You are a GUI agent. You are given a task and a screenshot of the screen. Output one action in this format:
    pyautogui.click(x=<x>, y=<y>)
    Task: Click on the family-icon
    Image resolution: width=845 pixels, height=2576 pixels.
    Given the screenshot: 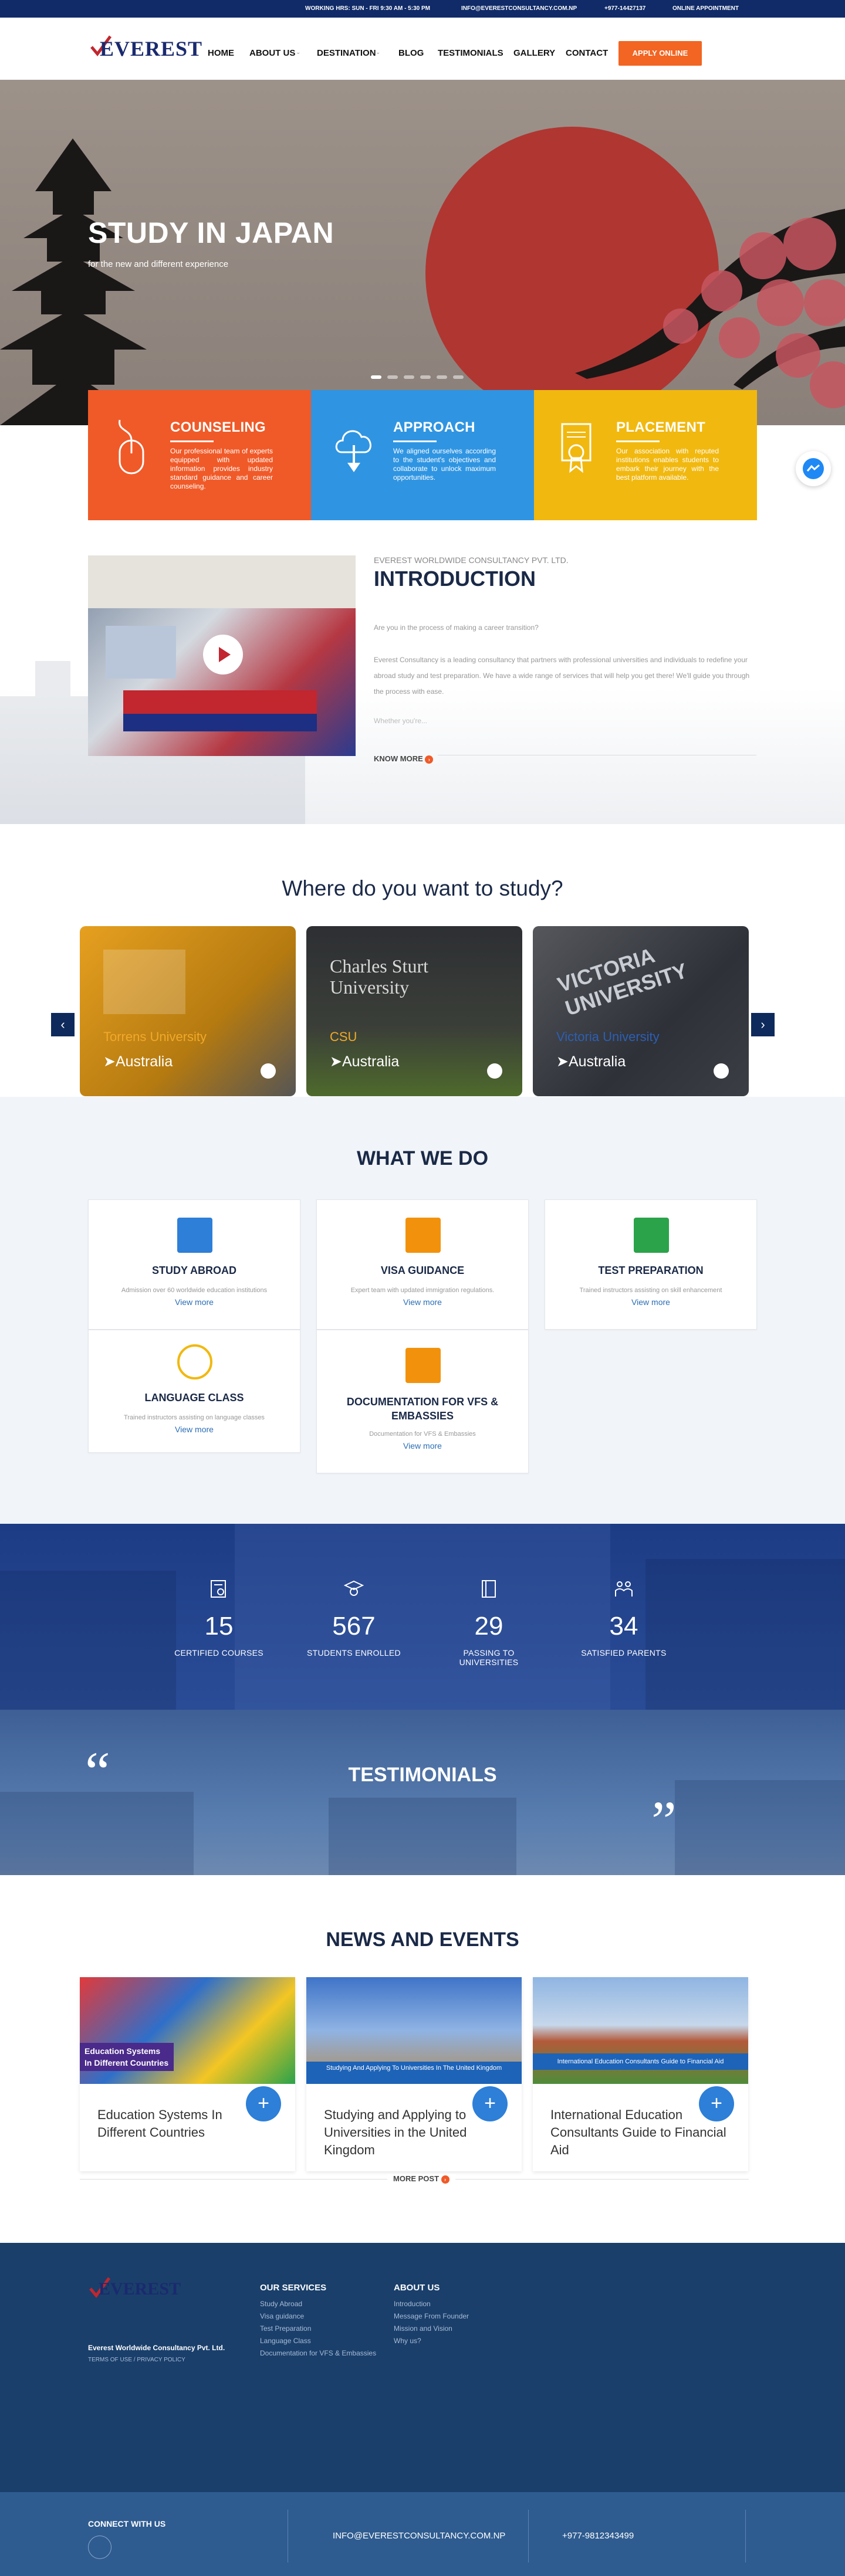 What is the action you would take?
    pyautogui.click(x=624, y=1589)
    